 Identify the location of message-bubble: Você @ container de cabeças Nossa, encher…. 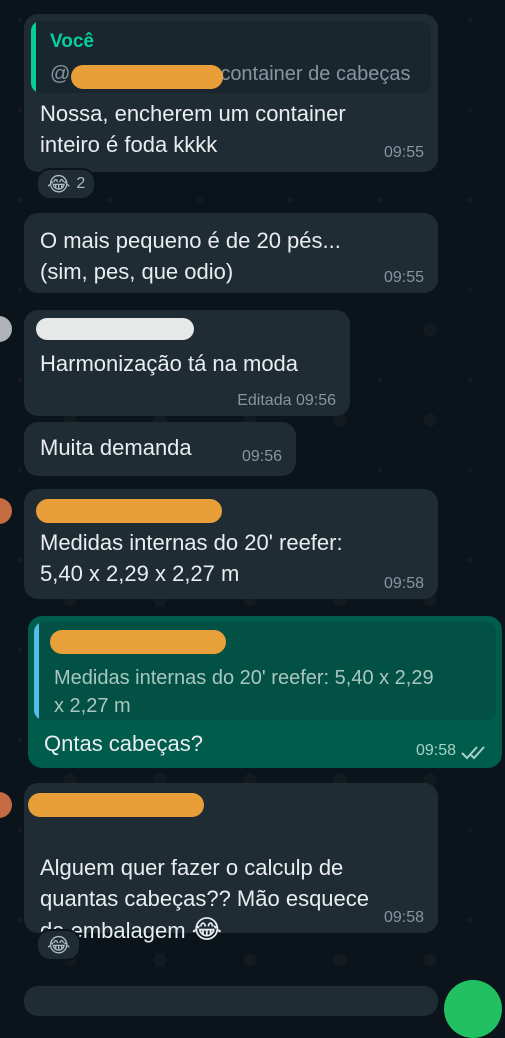
(231, 93).